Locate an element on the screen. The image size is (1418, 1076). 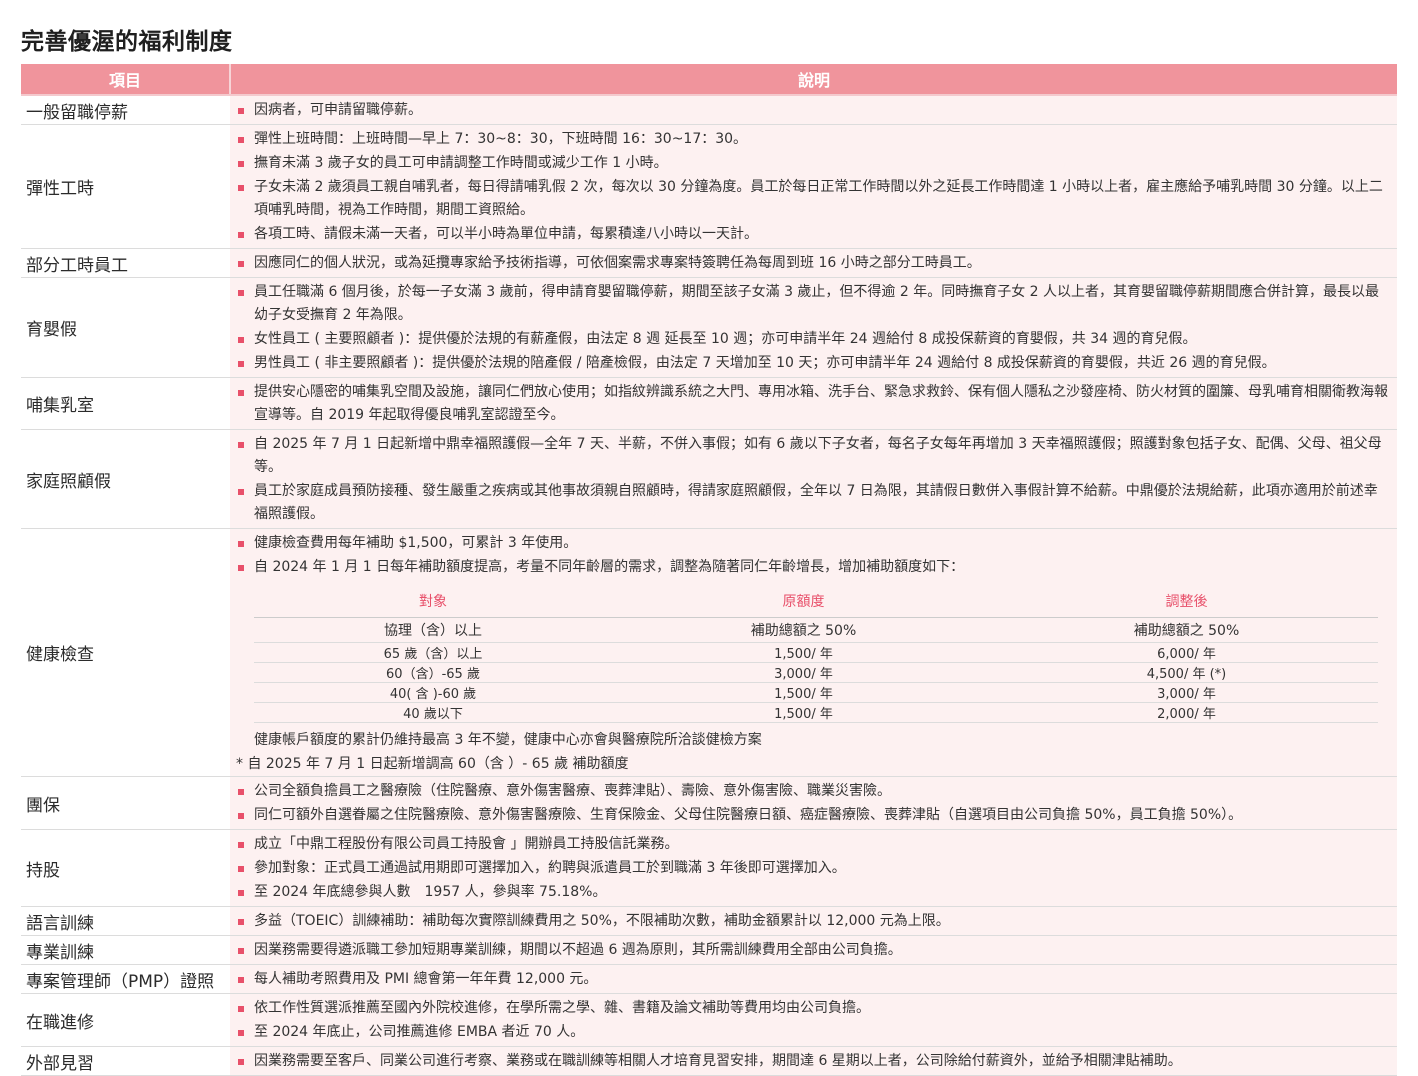
health-table-row: 協理（含）以上 補助總額之 50% 補助總額之 50% is located at coordinates (816, 630).